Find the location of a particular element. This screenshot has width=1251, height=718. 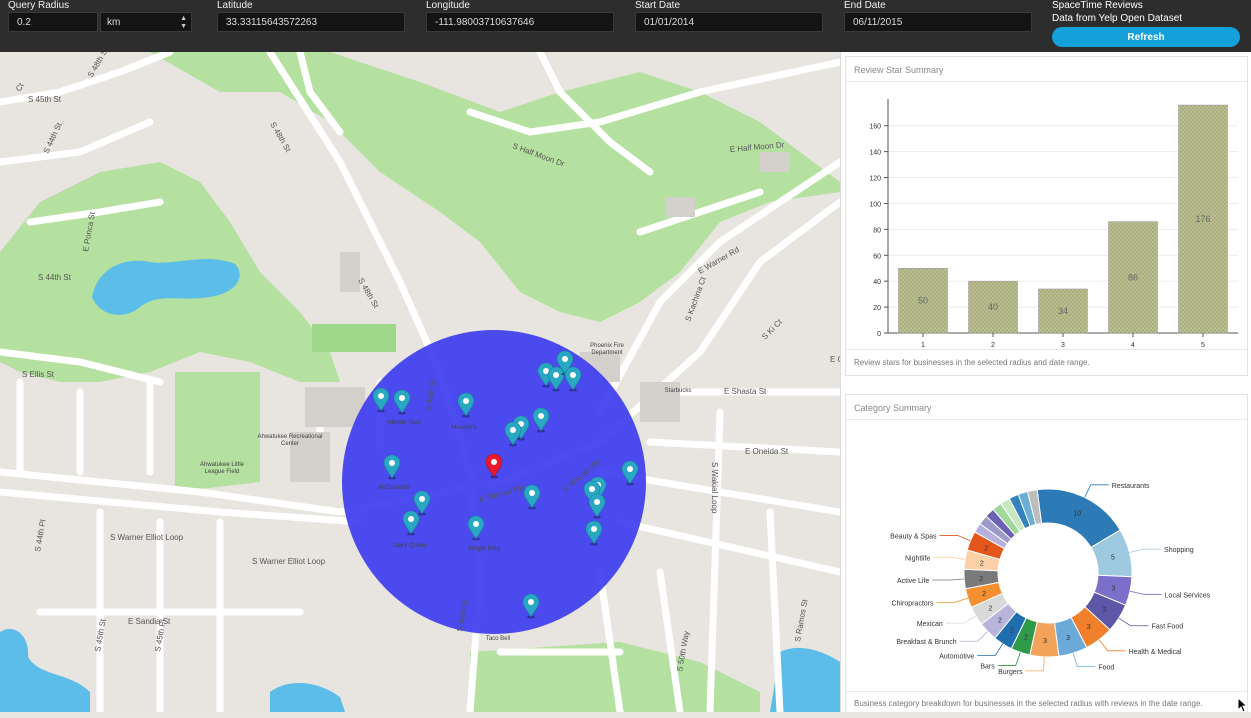

review-star-chart: 0204060801001201401605014023438641765 is located at coordinates (1053, 223).